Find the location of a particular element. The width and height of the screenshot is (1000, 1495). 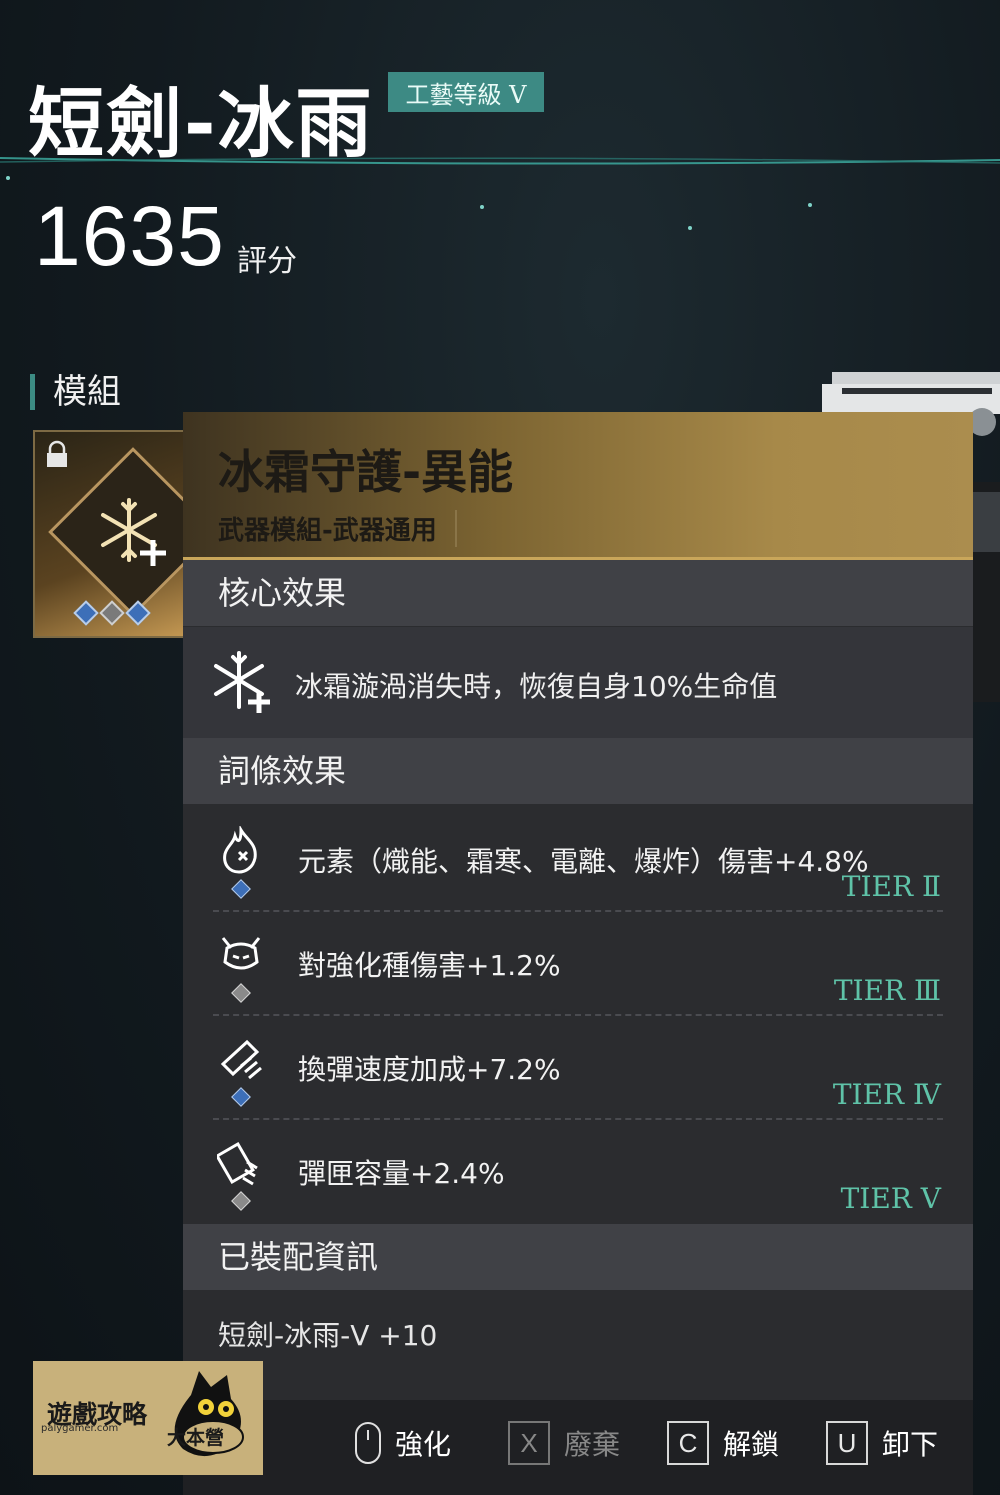

score-label: 評分 is located at coordinates (267, 261).